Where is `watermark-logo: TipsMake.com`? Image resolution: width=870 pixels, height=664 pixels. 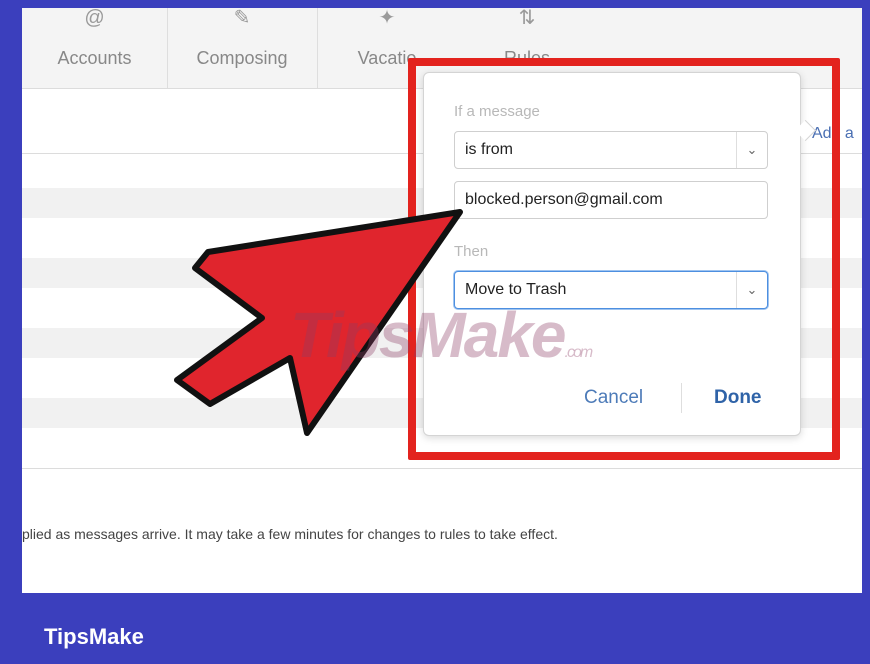 watermark-logo: TipsMake.com is located at coordinates (442, 335).